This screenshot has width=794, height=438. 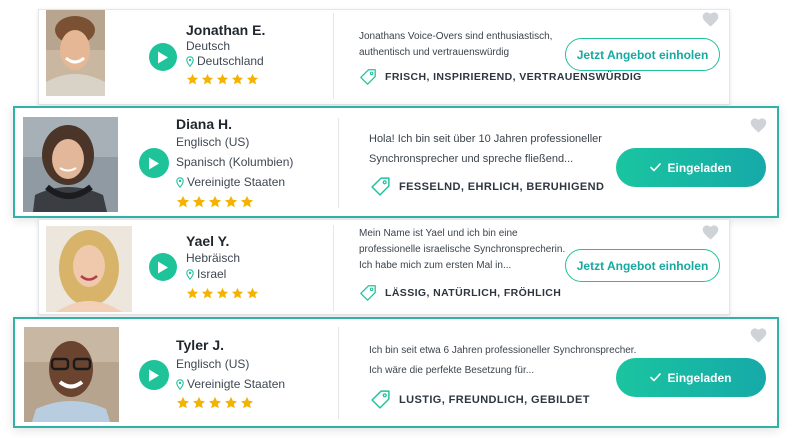 What do you see at coordinates (208, 46) in the screenshot?
I see `artist-language: Deutsch` at bounding box center [208, 46].